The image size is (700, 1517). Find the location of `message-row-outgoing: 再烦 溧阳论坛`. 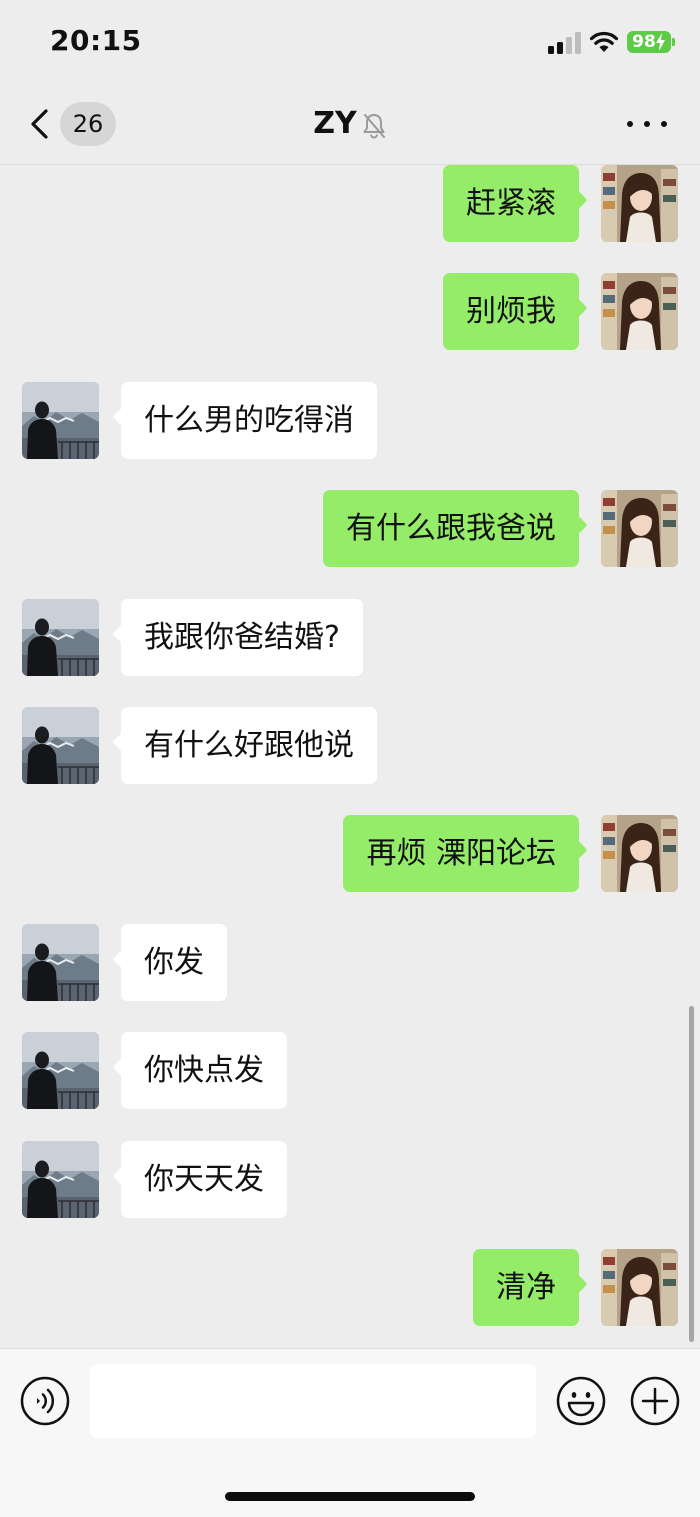

message-row-outgoing: 再烦 溧阳论坛 is located at coordinates (350, 854).